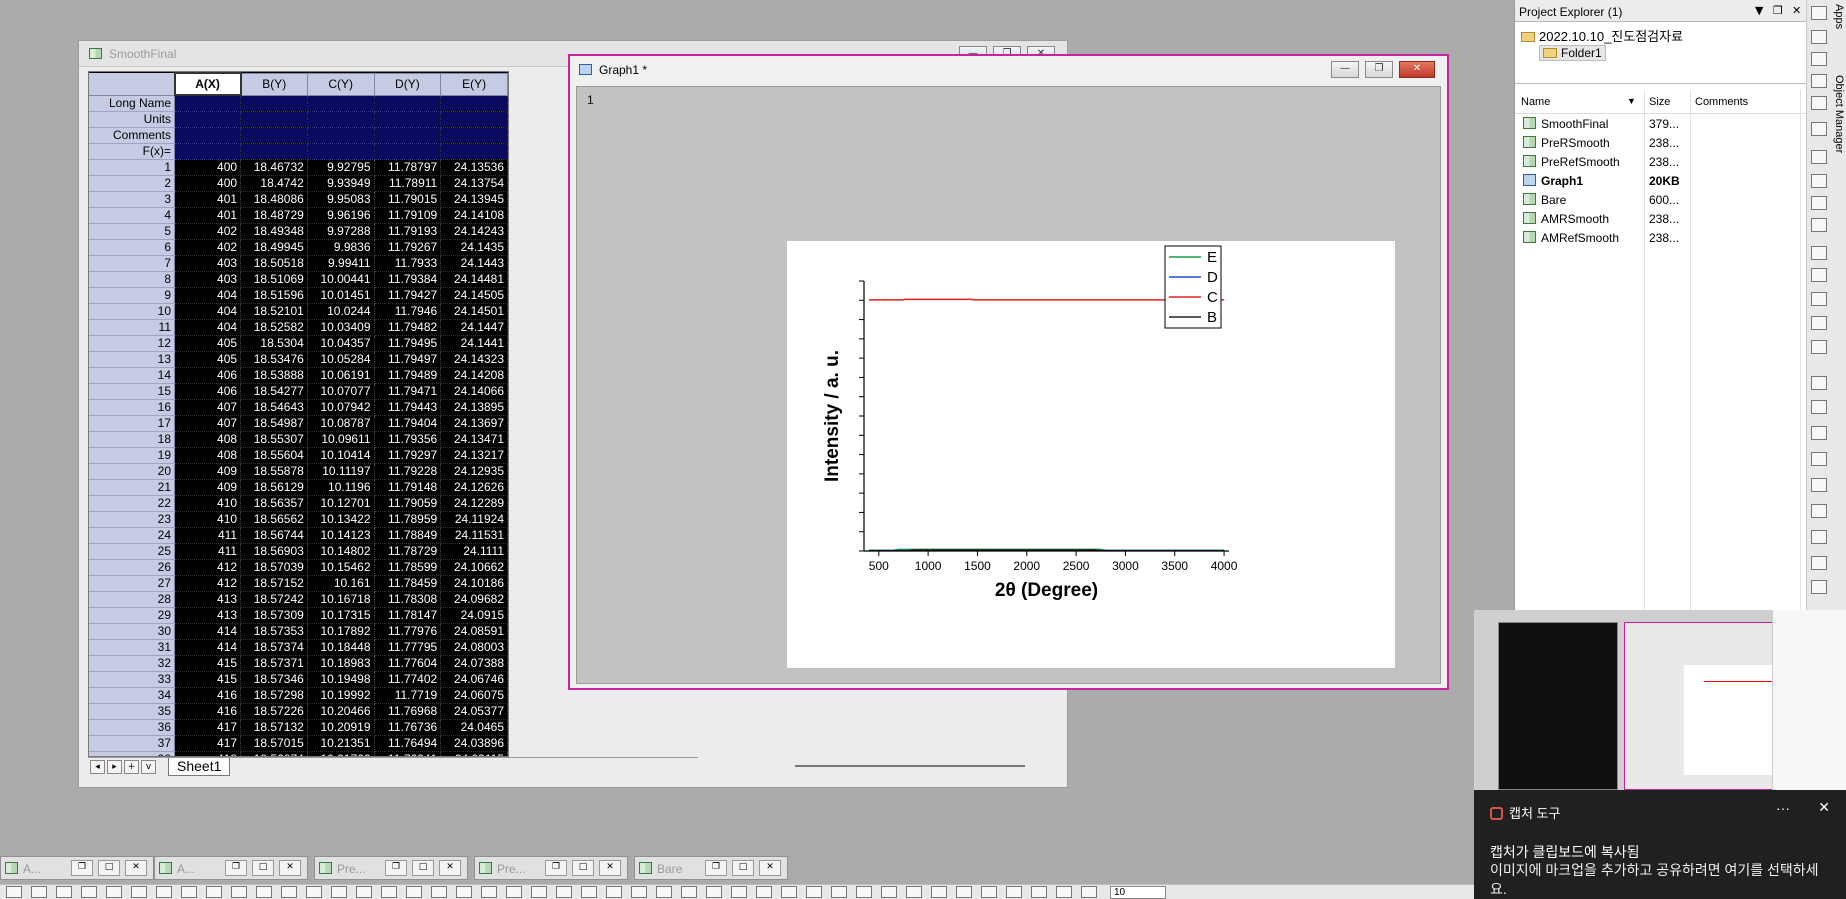  Describe the element at coordinates (82, 868) in the screenshot. I see `restore-button: ❐` at that location.